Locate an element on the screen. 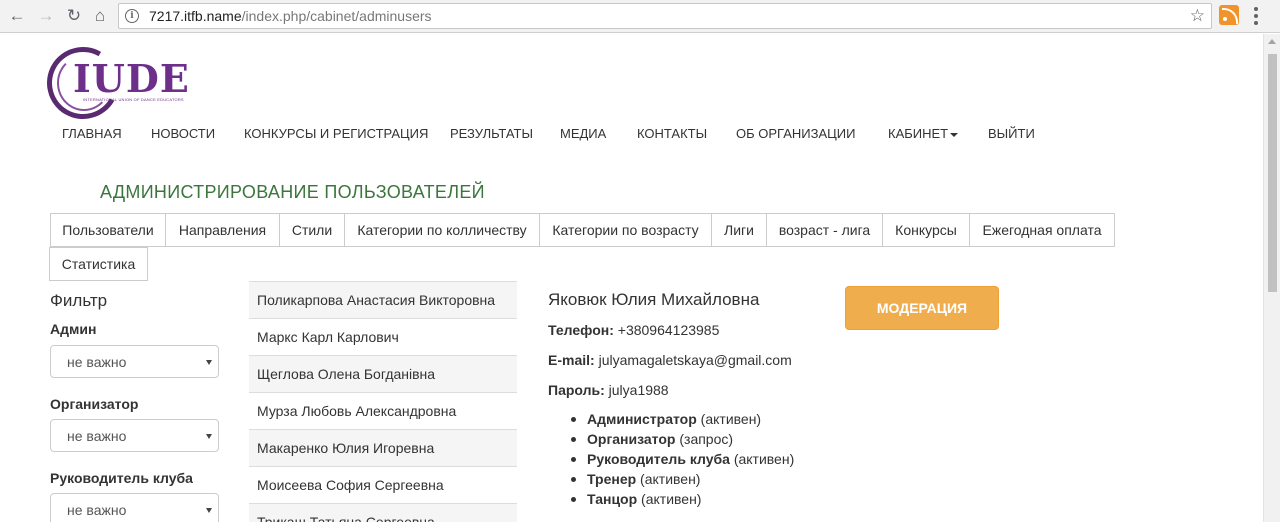 The width and height of the screenshot is (1280, 522). role-status: (запрос) is located at coordinates (706, 439).